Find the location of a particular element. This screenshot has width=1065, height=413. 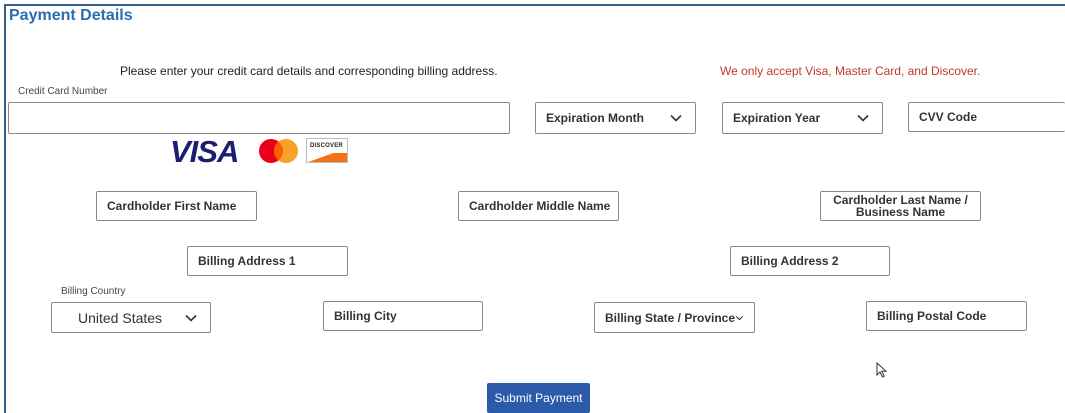

credit-card-number-input is located at coordinates (259, 118).